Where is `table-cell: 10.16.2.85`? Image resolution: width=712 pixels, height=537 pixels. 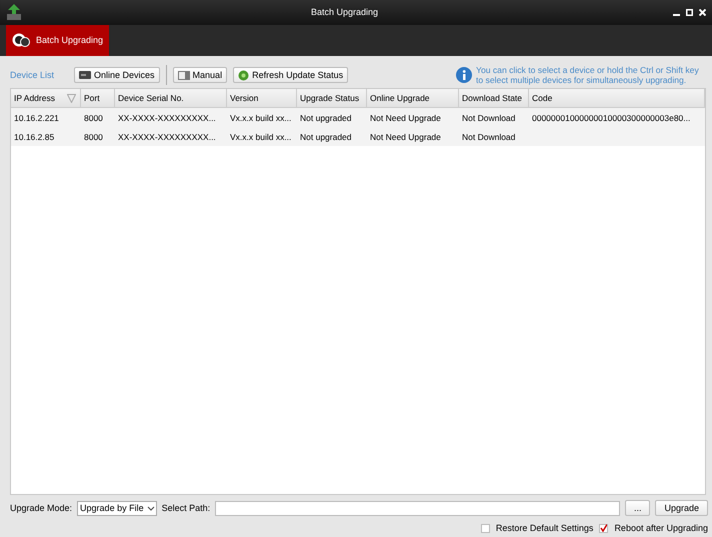 table-cell: 10.16.2.85 is located at coordinates (34, 137).